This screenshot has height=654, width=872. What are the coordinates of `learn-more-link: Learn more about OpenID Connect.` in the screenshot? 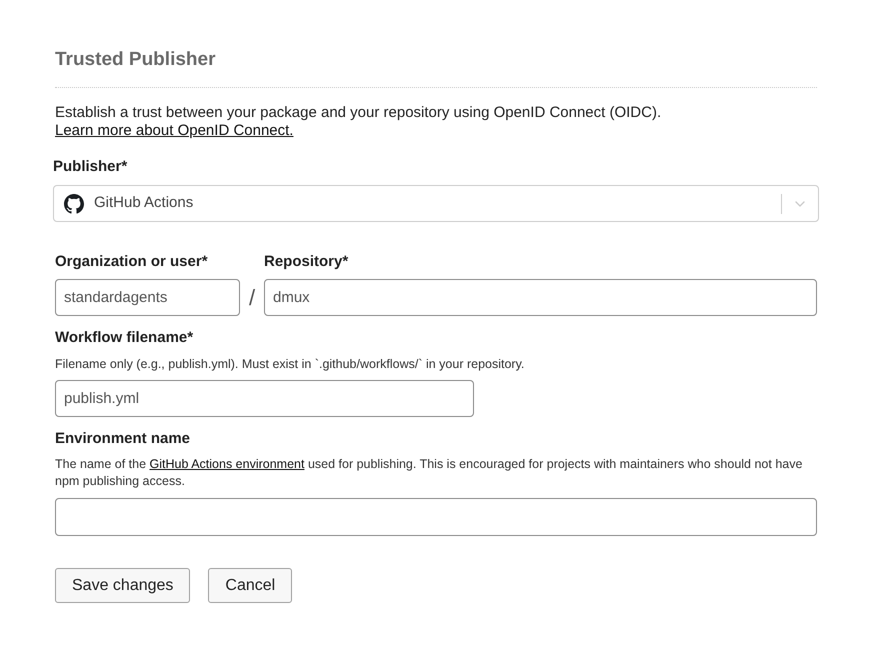 It's located at (174, 130).